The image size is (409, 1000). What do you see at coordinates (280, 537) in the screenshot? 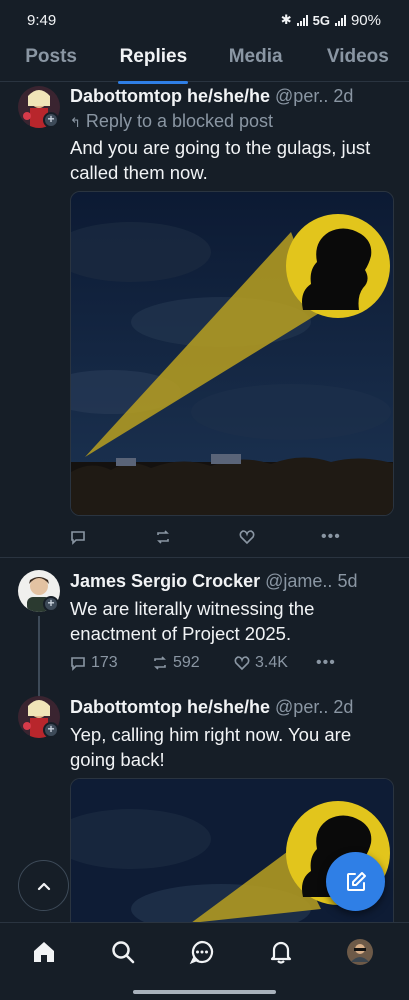
I see `like-button` at bounding box center [280, 537].